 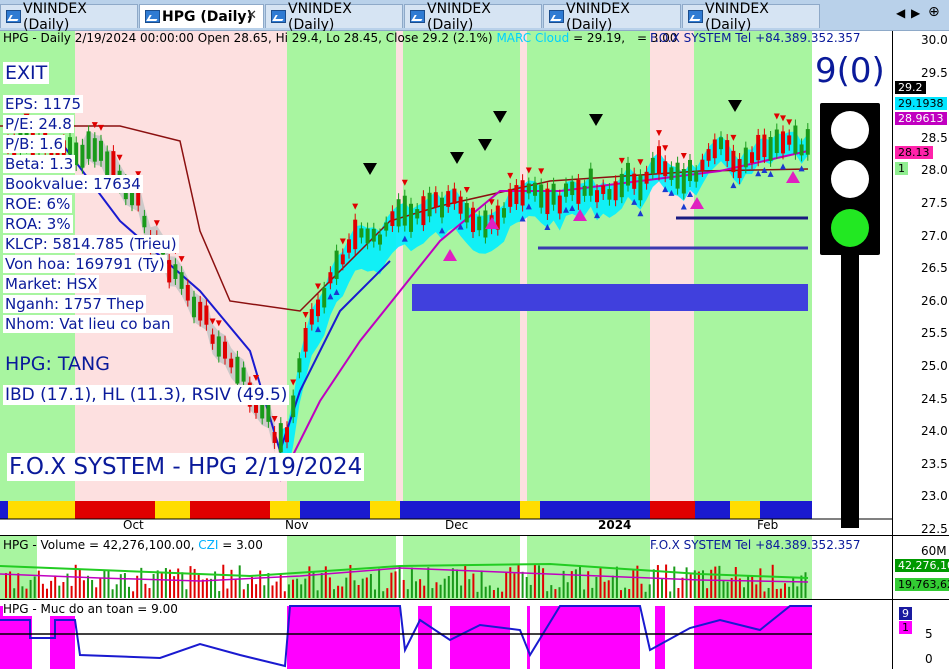 I want to click on volume-header: HPG - Volume = 42,276,100.00, CZI = 3.00, so click(x=133, y=545).